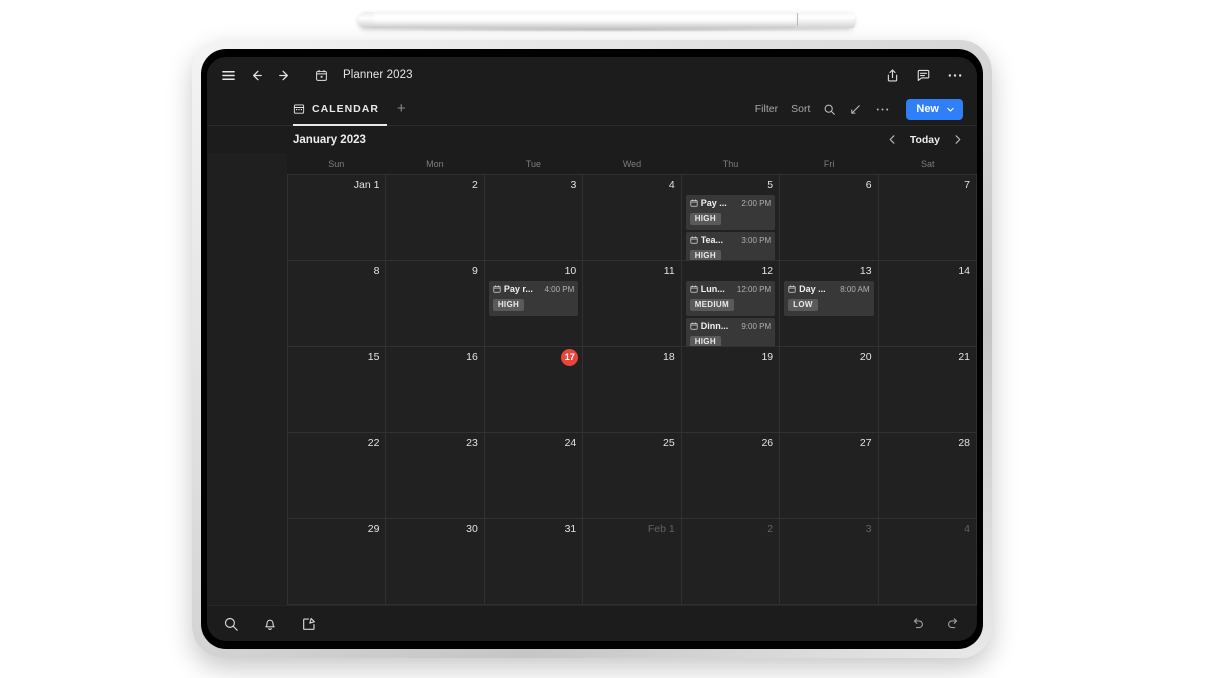 Image resolution: width=1205 pixels, height=678 pixels. I want to click on weekday-label: Sat, so click(927, 163).